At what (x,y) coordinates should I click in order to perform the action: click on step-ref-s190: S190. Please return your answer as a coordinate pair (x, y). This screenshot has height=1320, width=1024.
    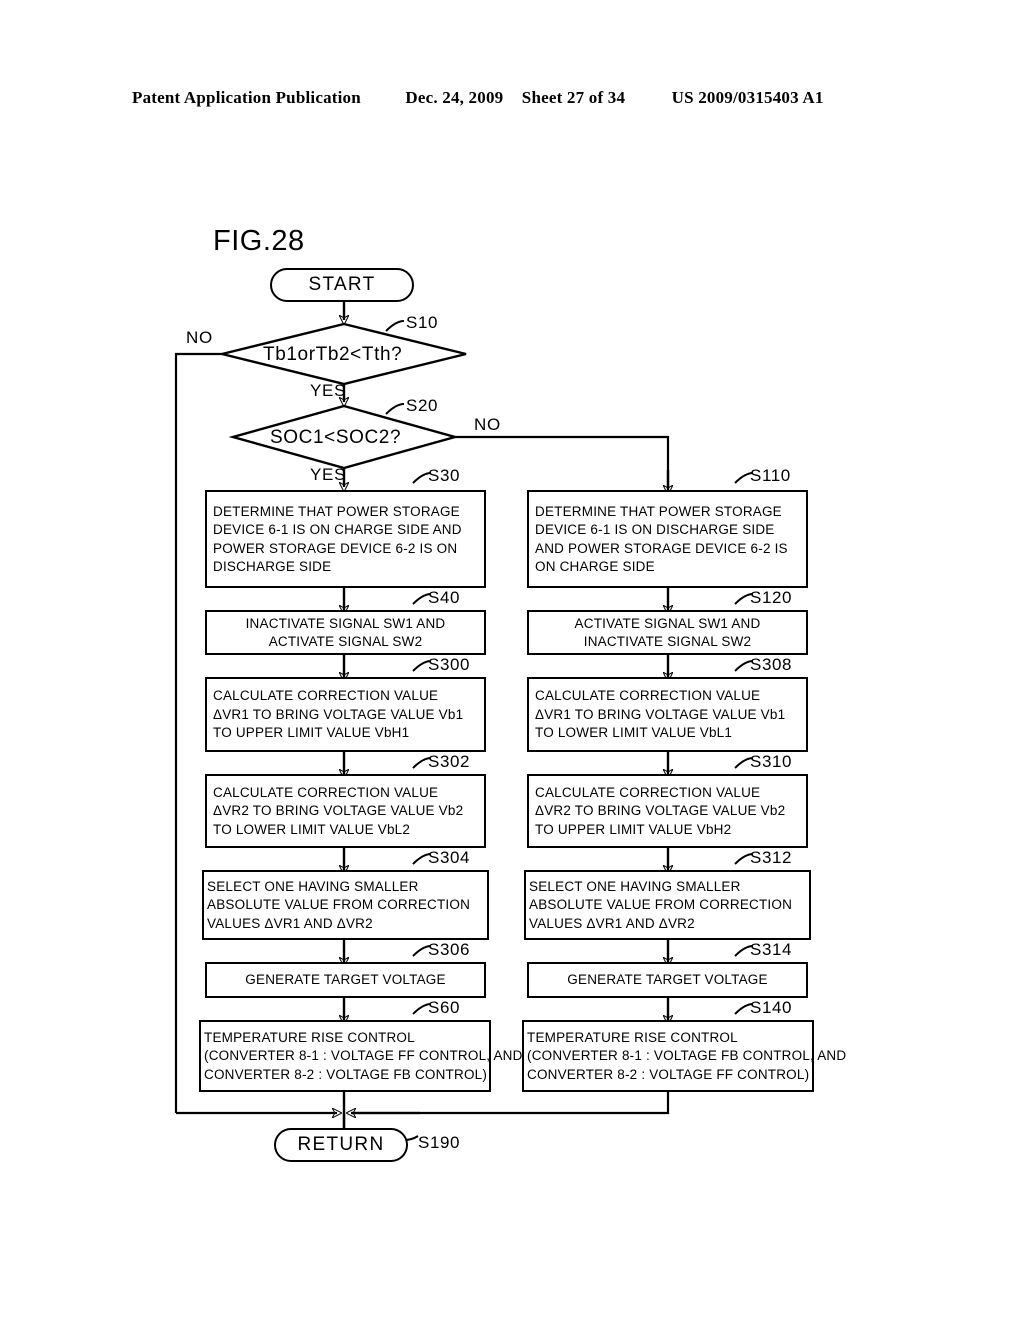
    Looking at the image, I should click on (439, 1142).